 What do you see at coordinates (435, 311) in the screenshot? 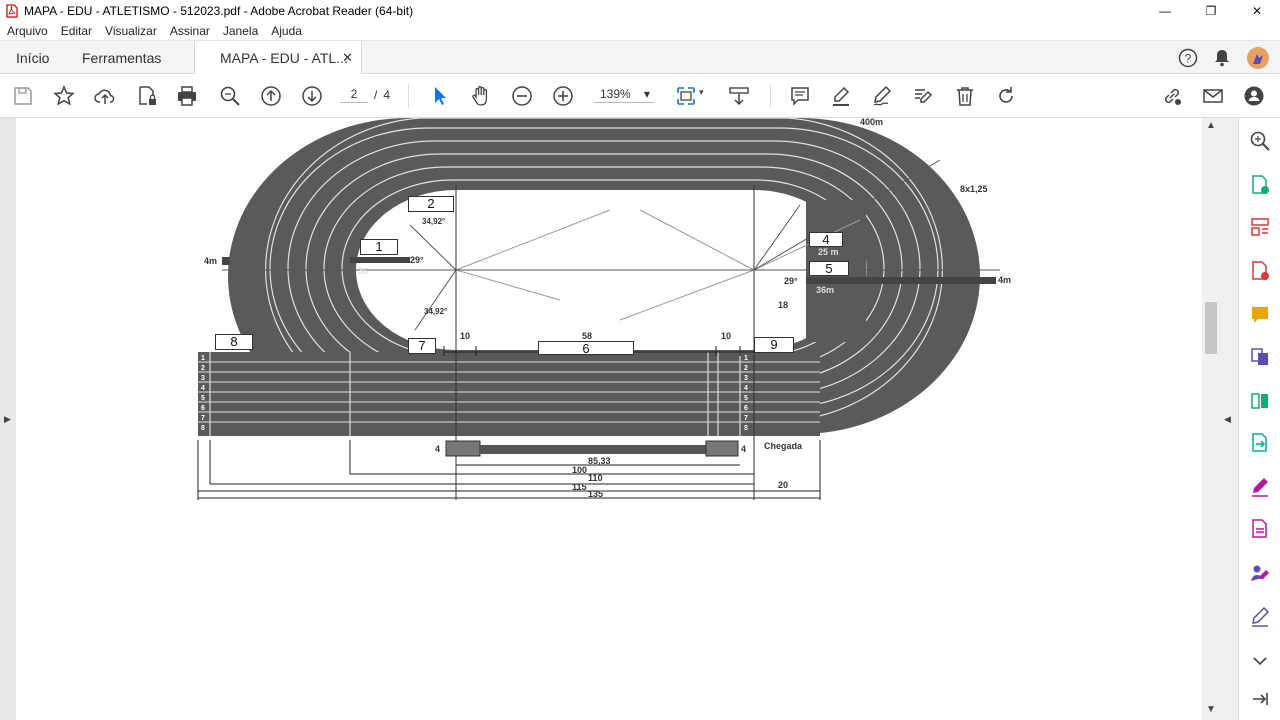
I see `label-3492-bottom: 34,92°` at bounding box center [435, 311].